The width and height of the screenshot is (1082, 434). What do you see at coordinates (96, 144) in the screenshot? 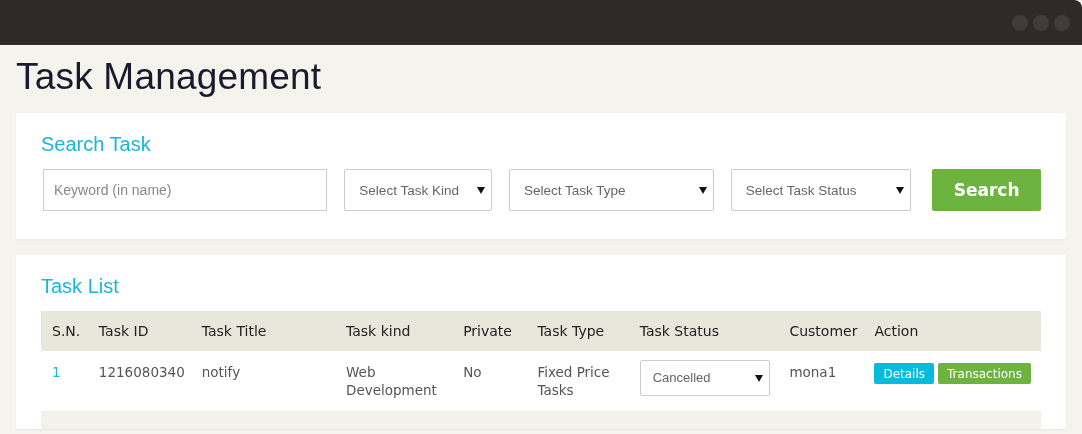
I see `card-title: Search Task` at bounding box center [96, 144].